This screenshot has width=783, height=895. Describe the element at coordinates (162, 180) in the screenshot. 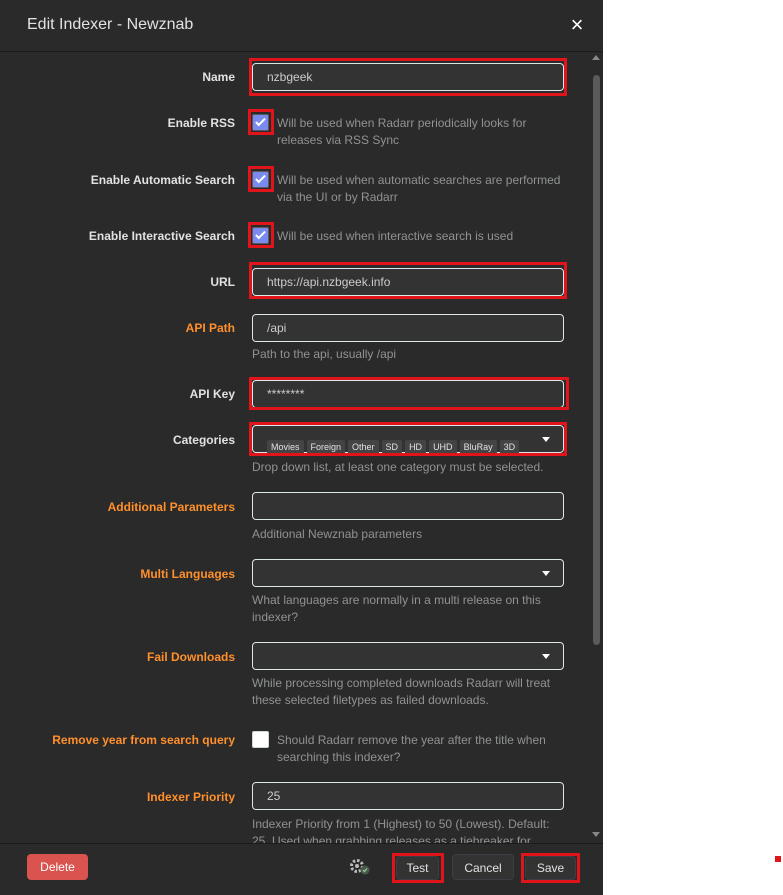

I see `enable-automatic-search-label: Enable Automatic Search` at that location.